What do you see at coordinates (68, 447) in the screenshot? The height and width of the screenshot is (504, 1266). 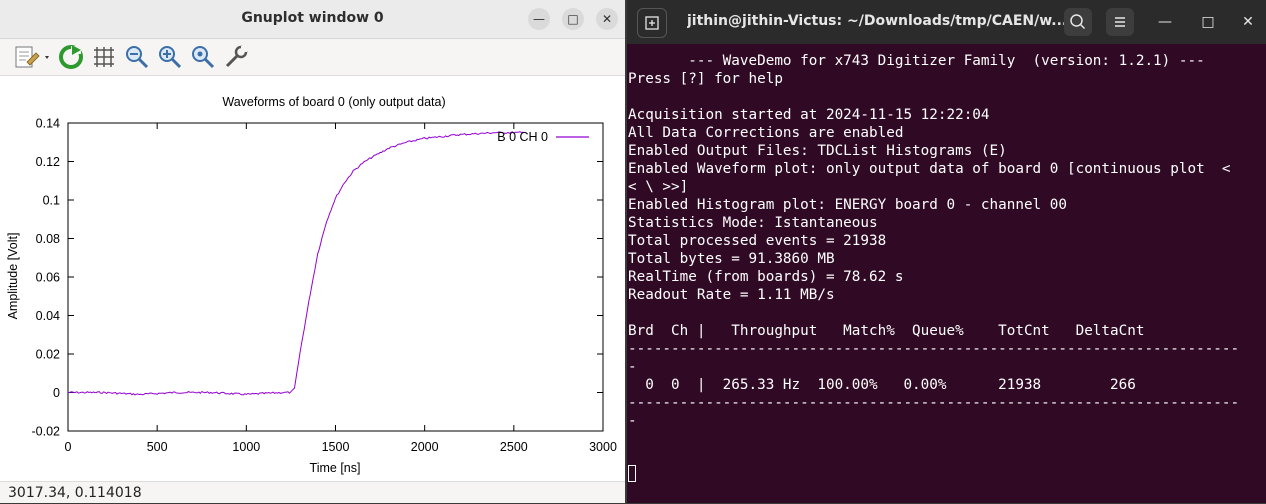 I see `x-tick-label: 0` at bounding box center [68, 447].